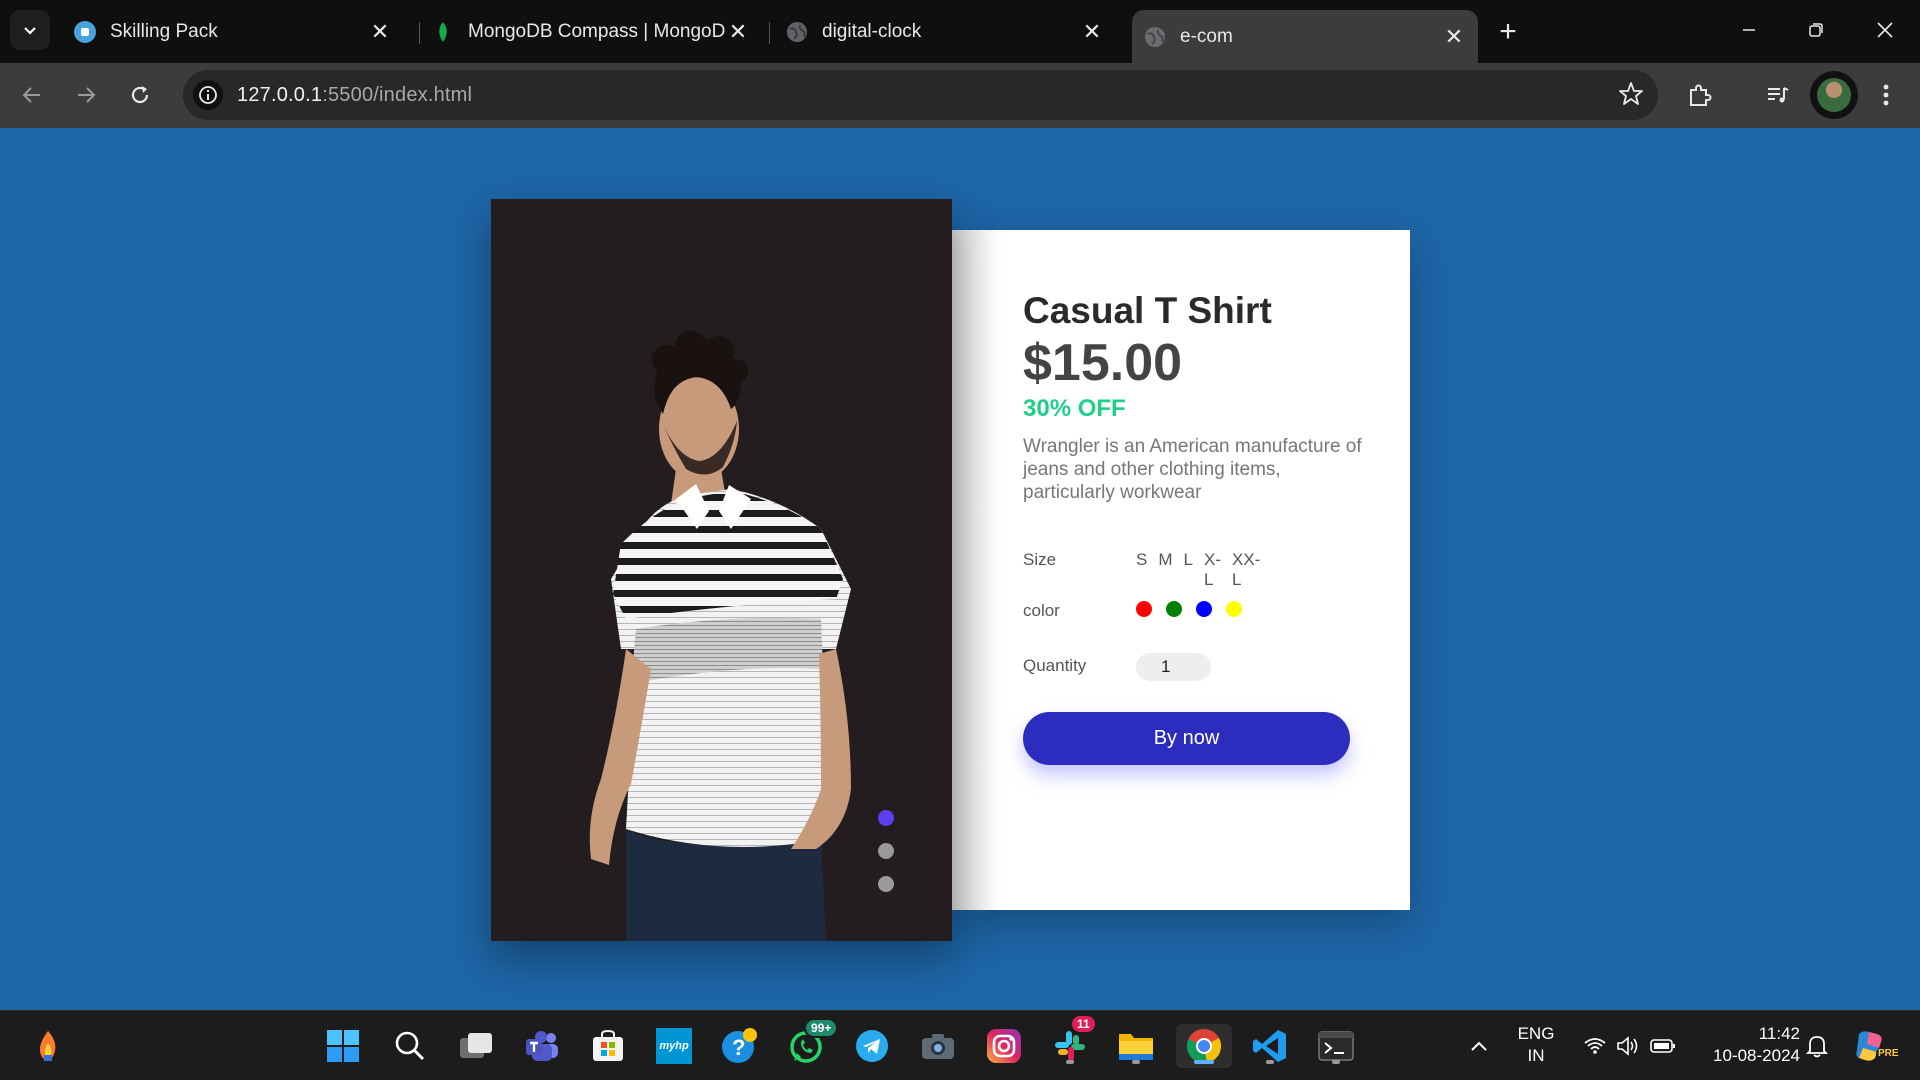  I want to click on telegram-icon, so click(872, 1046).